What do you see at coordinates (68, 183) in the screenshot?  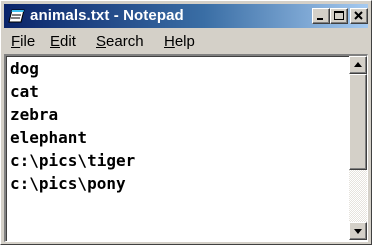 I see `text-line: c:\pics\pony` at bounding box center [68, 183].